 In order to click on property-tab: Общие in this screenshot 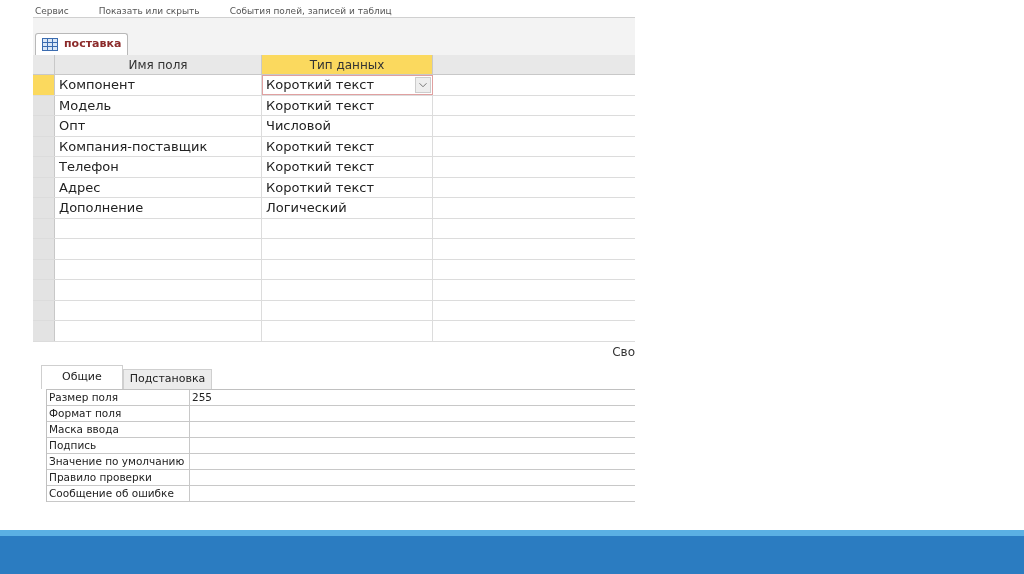, I will do `click(82, 376)`.